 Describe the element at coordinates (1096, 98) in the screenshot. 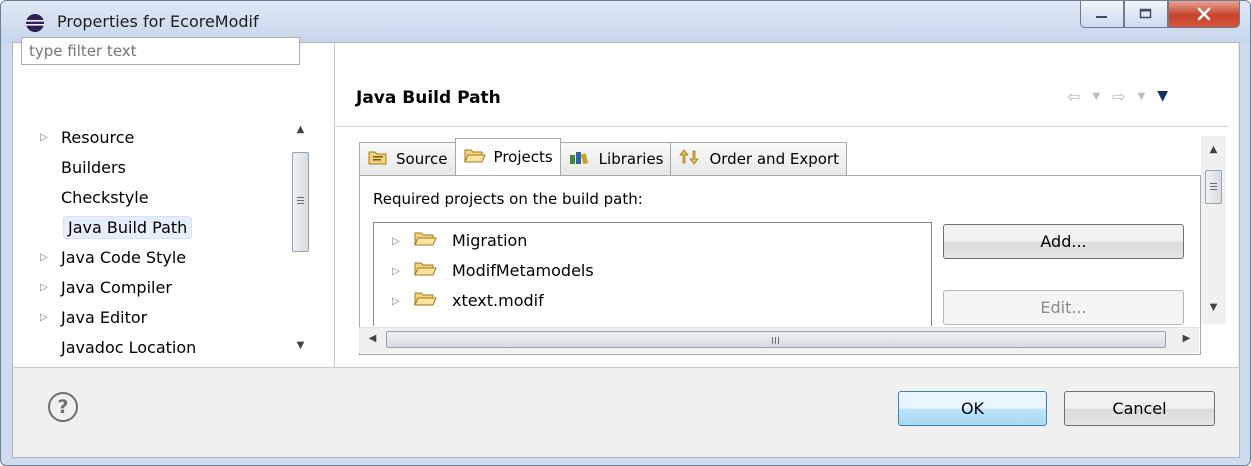

I see `back-dropdown-icon: ▼` at that location.